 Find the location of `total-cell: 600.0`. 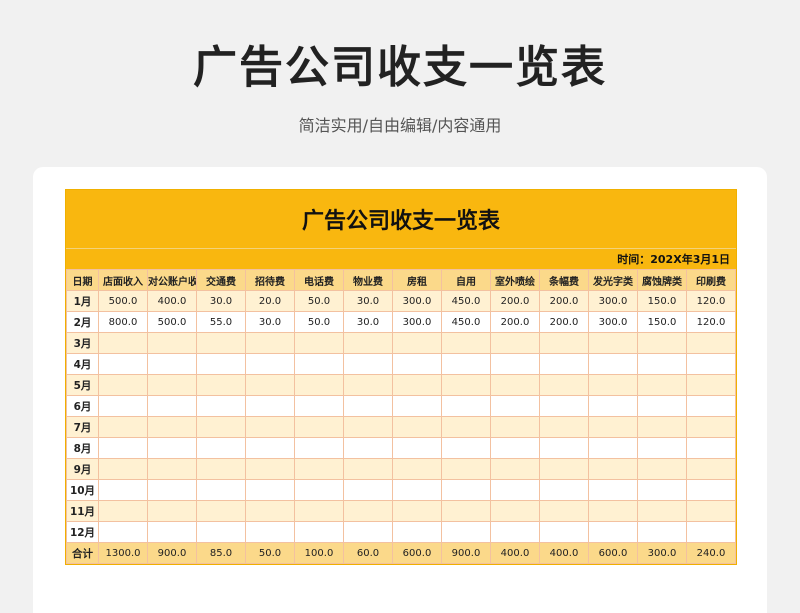

total-cell: 600.0 is located at coordinates (417, 553).